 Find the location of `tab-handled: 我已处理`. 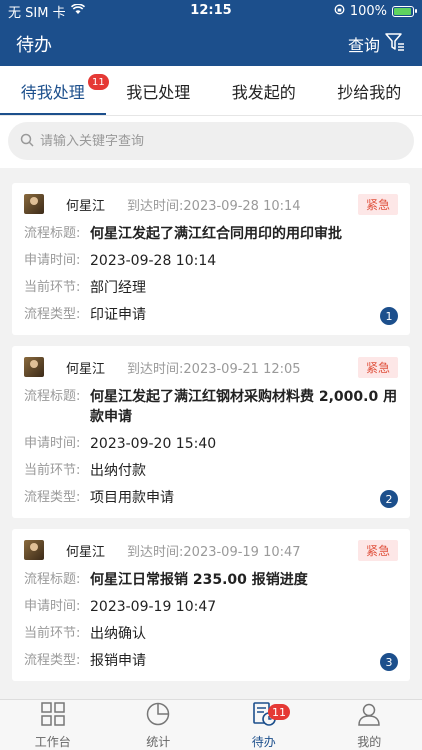

tab-handled: 我已处理 is located at coordinates (159, 90).